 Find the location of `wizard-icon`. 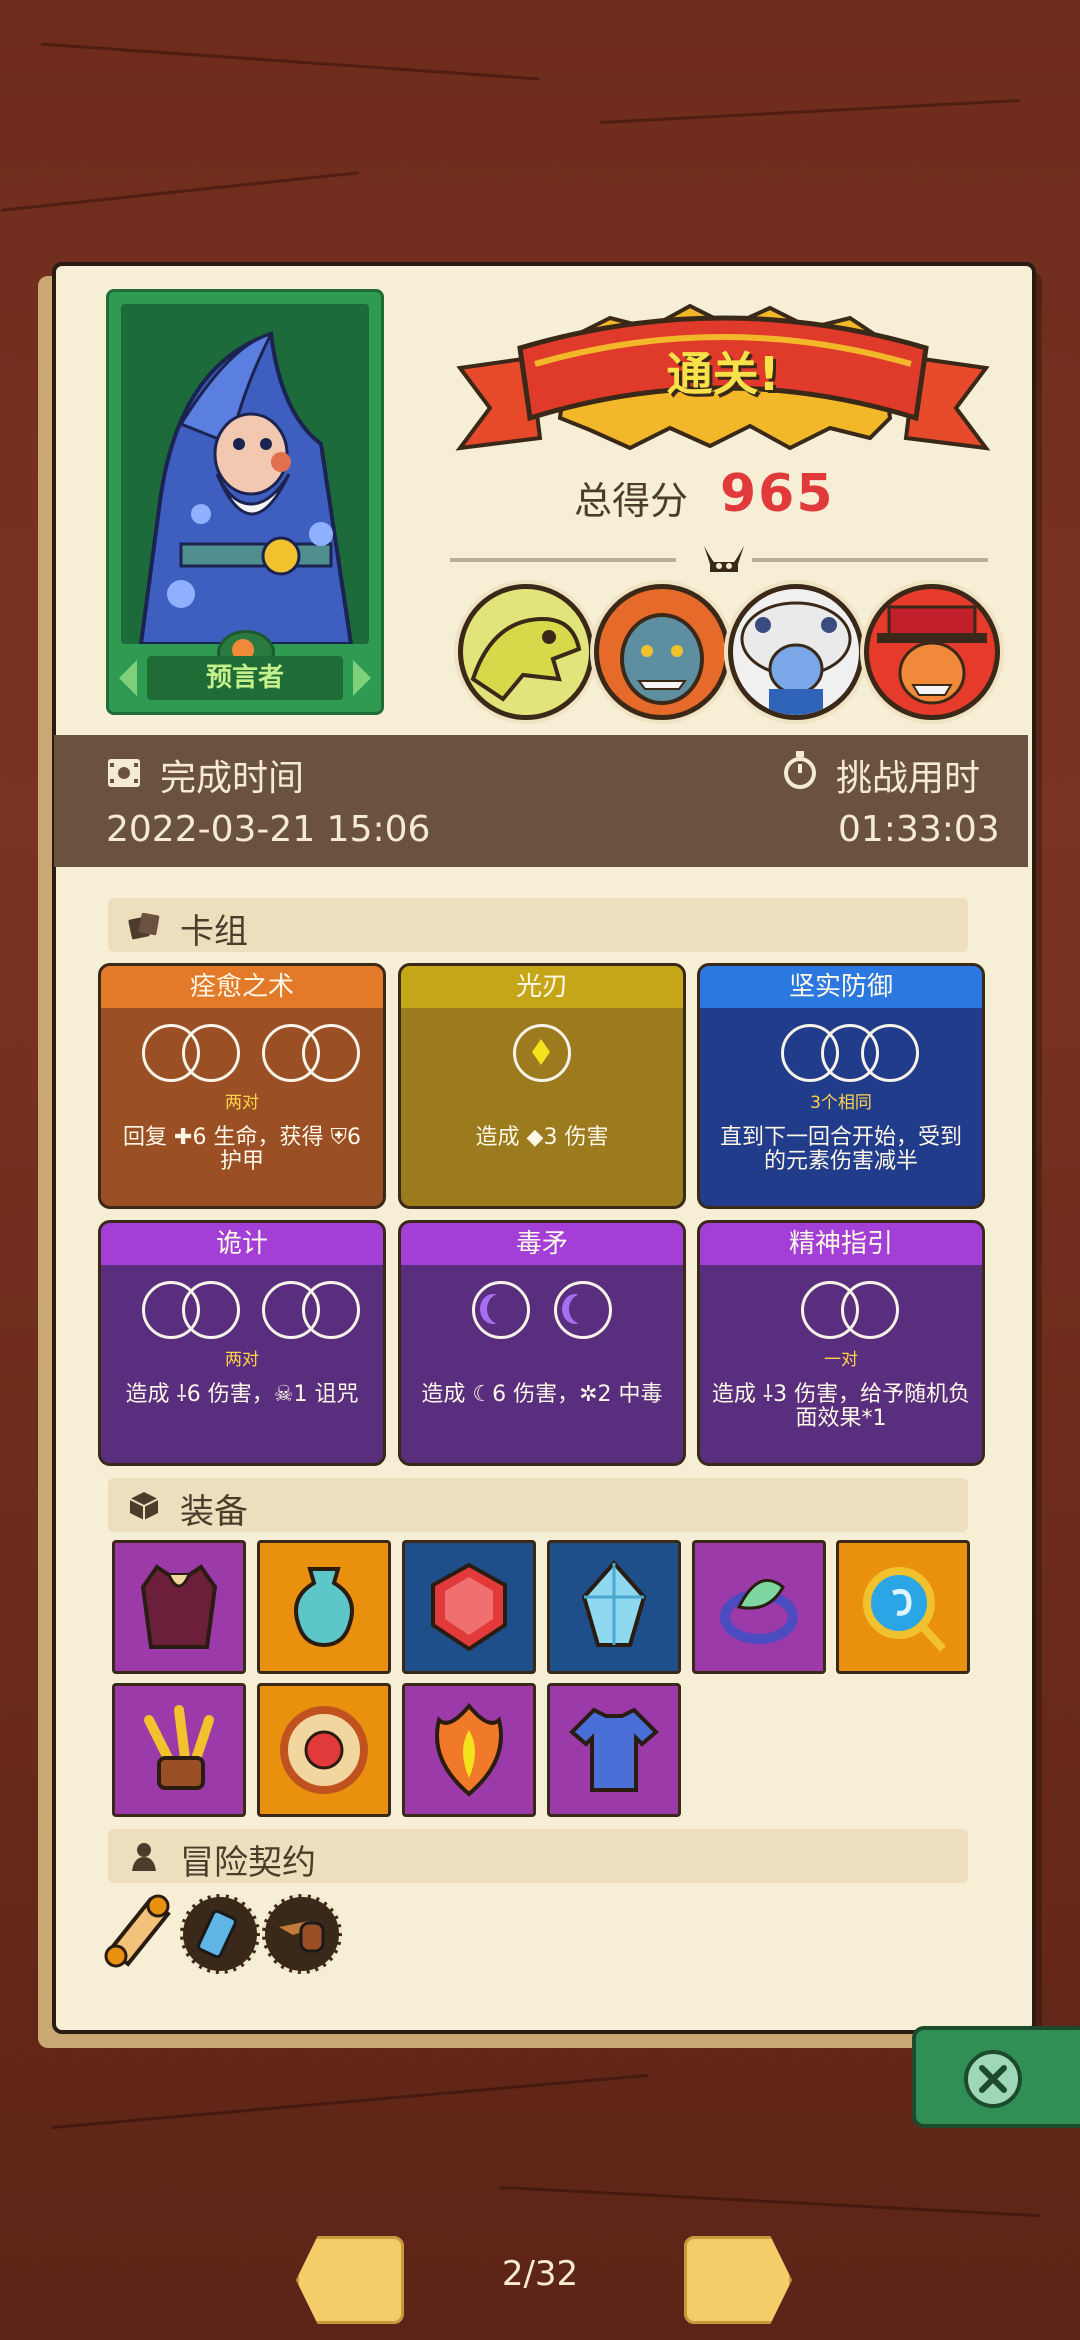

wizard-icon is located at coordinates (246, 487).